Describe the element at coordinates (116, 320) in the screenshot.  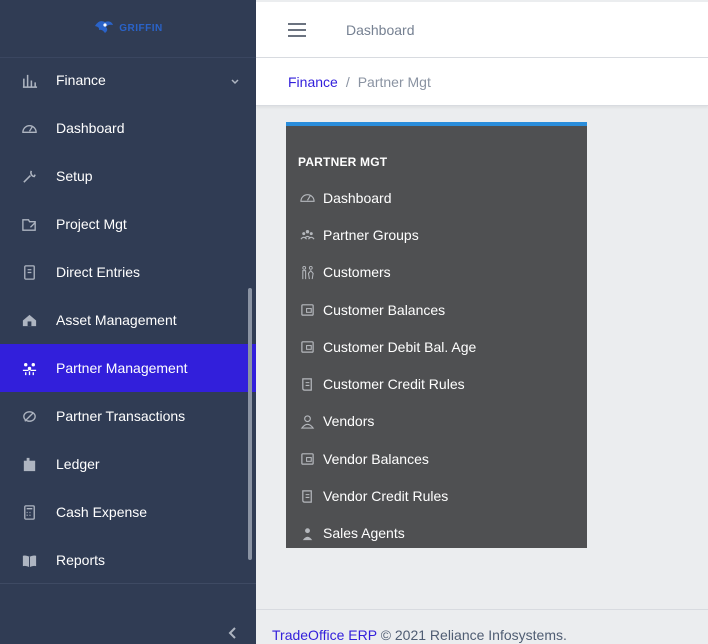
I see `sidebar-item-label: Asset Management` at that location.